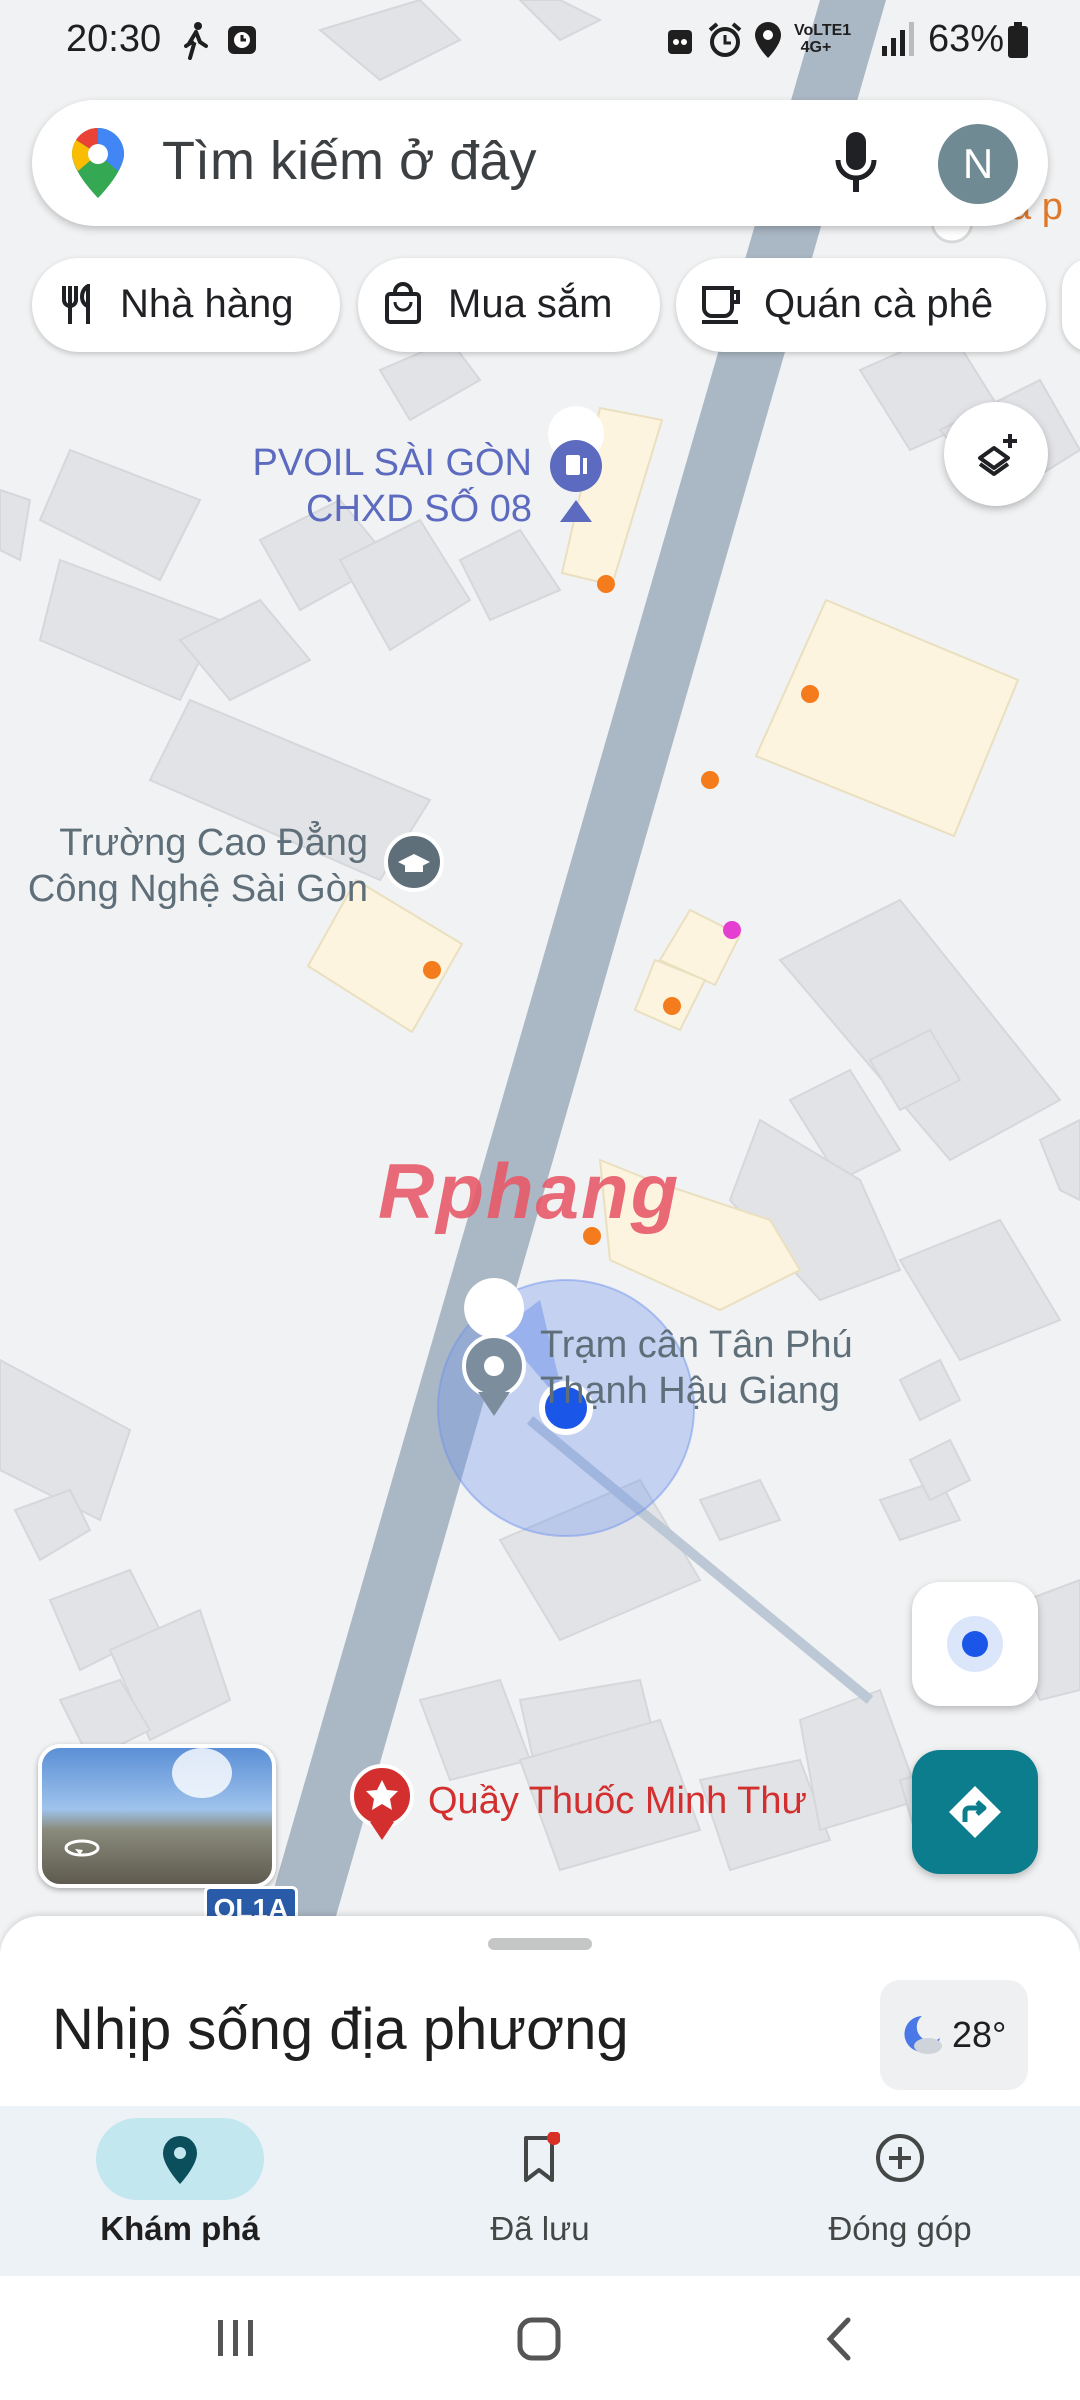  Describe the element at coordinates (189, 866) in the screenshot. I see `place-label-school: Trường Cao Đẳng Công Nghệ Sài Gòn` at that location.